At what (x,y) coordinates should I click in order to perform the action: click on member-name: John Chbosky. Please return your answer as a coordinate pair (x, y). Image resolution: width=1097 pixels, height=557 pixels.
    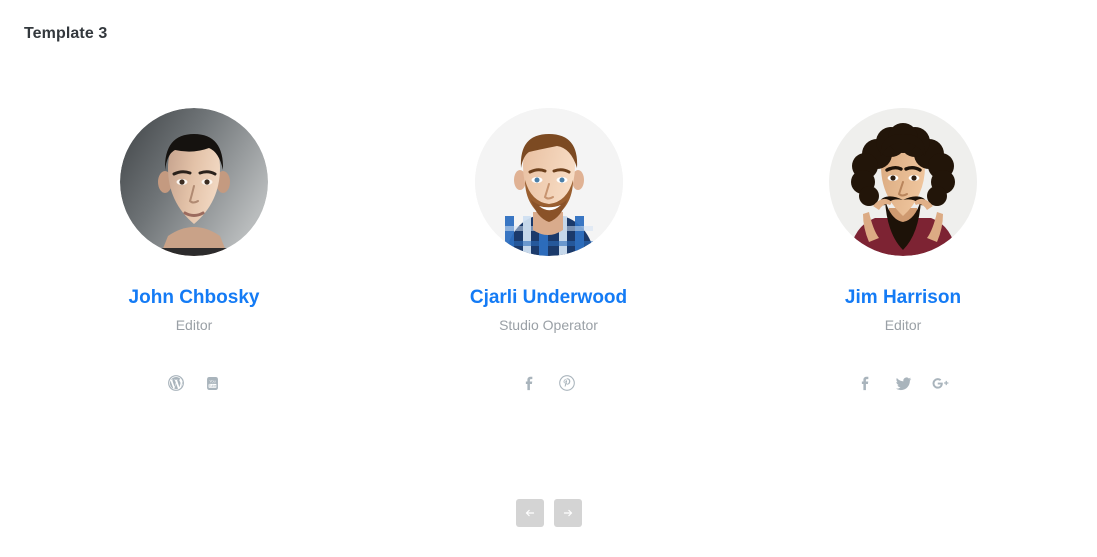
    Looking at the image, I should click on (194, 297).